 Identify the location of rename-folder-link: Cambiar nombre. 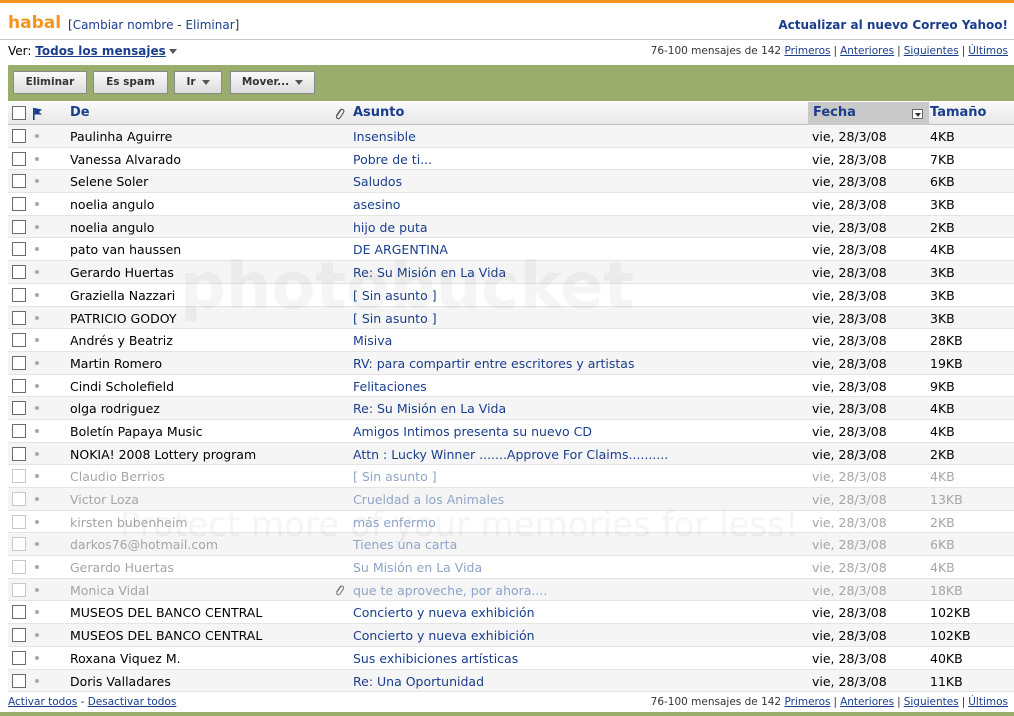
(123, 25).